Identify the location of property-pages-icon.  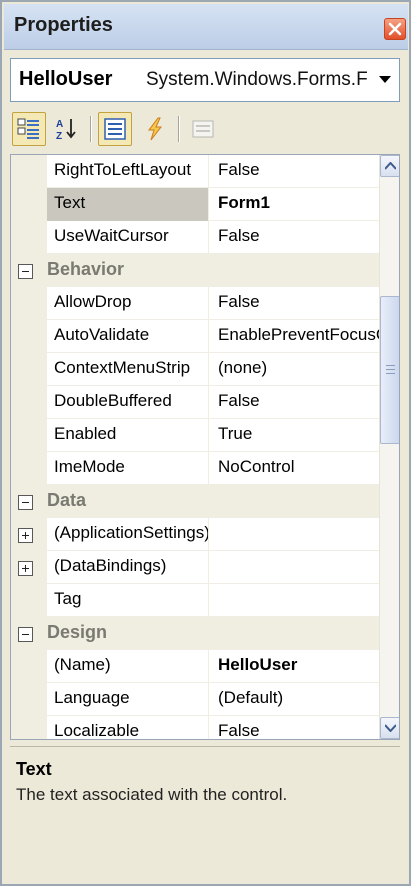
(203, 129).